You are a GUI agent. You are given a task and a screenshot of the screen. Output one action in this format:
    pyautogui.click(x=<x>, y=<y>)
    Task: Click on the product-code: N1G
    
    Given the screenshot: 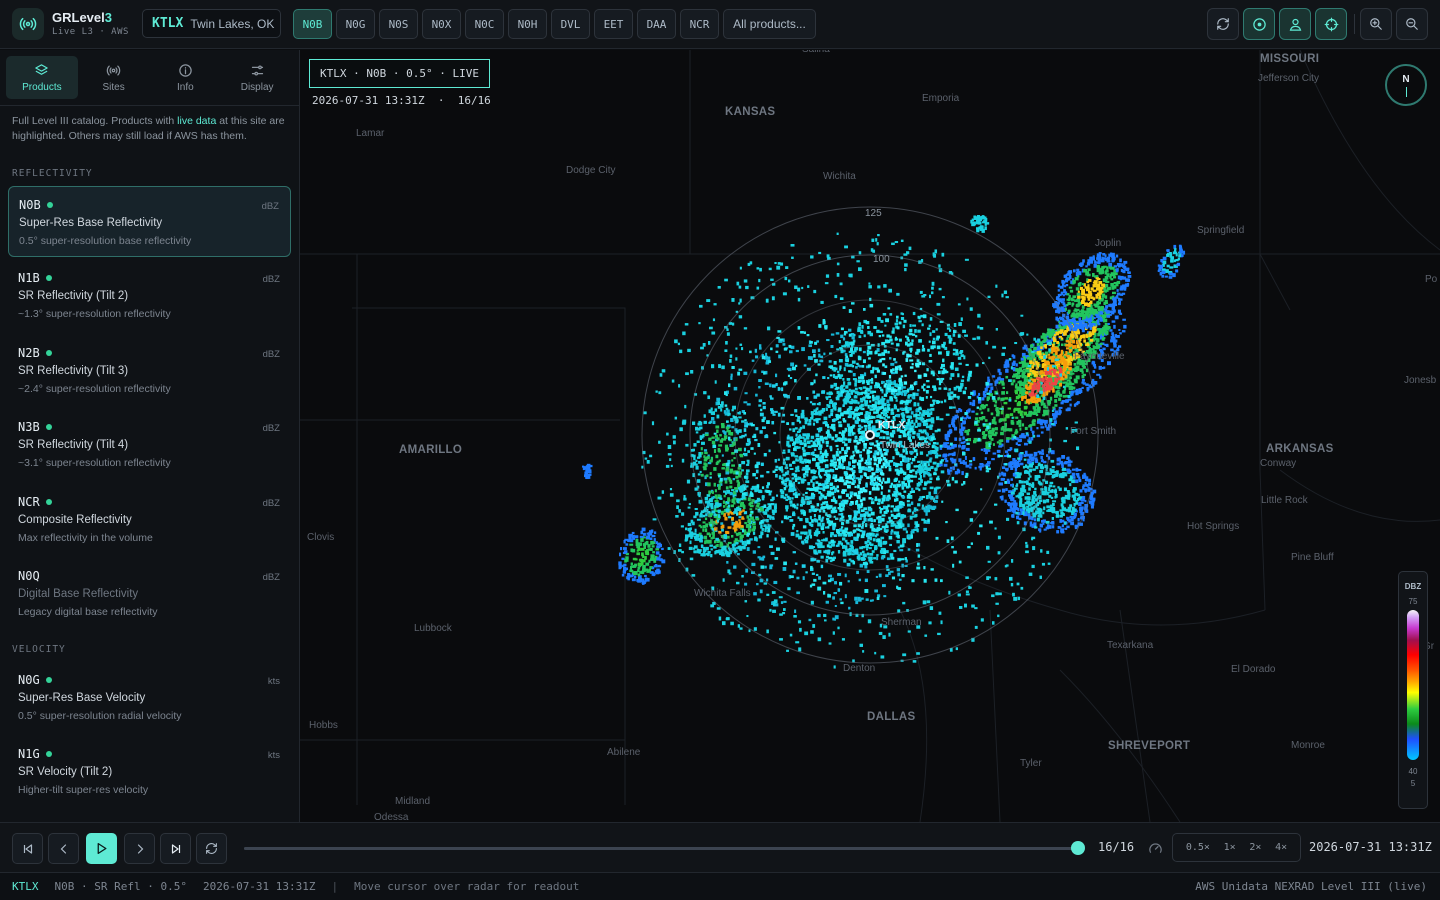 What is the action you would take?
    pyautogui.click(x=149, y=754)
    